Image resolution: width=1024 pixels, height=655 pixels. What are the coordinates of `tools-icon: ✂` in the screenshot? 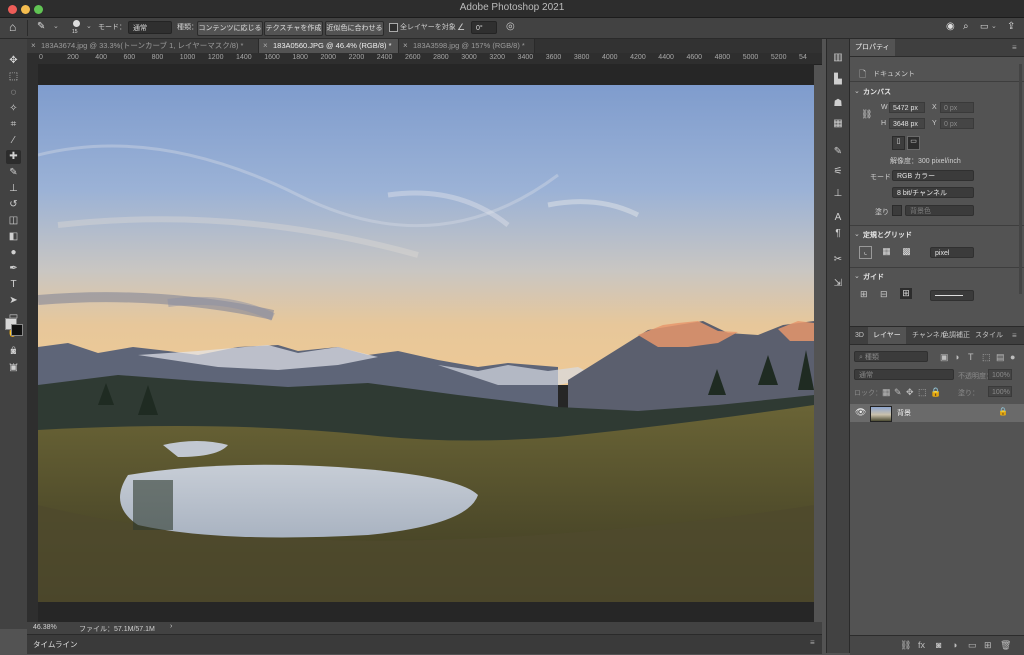 It's located at (838, 260).